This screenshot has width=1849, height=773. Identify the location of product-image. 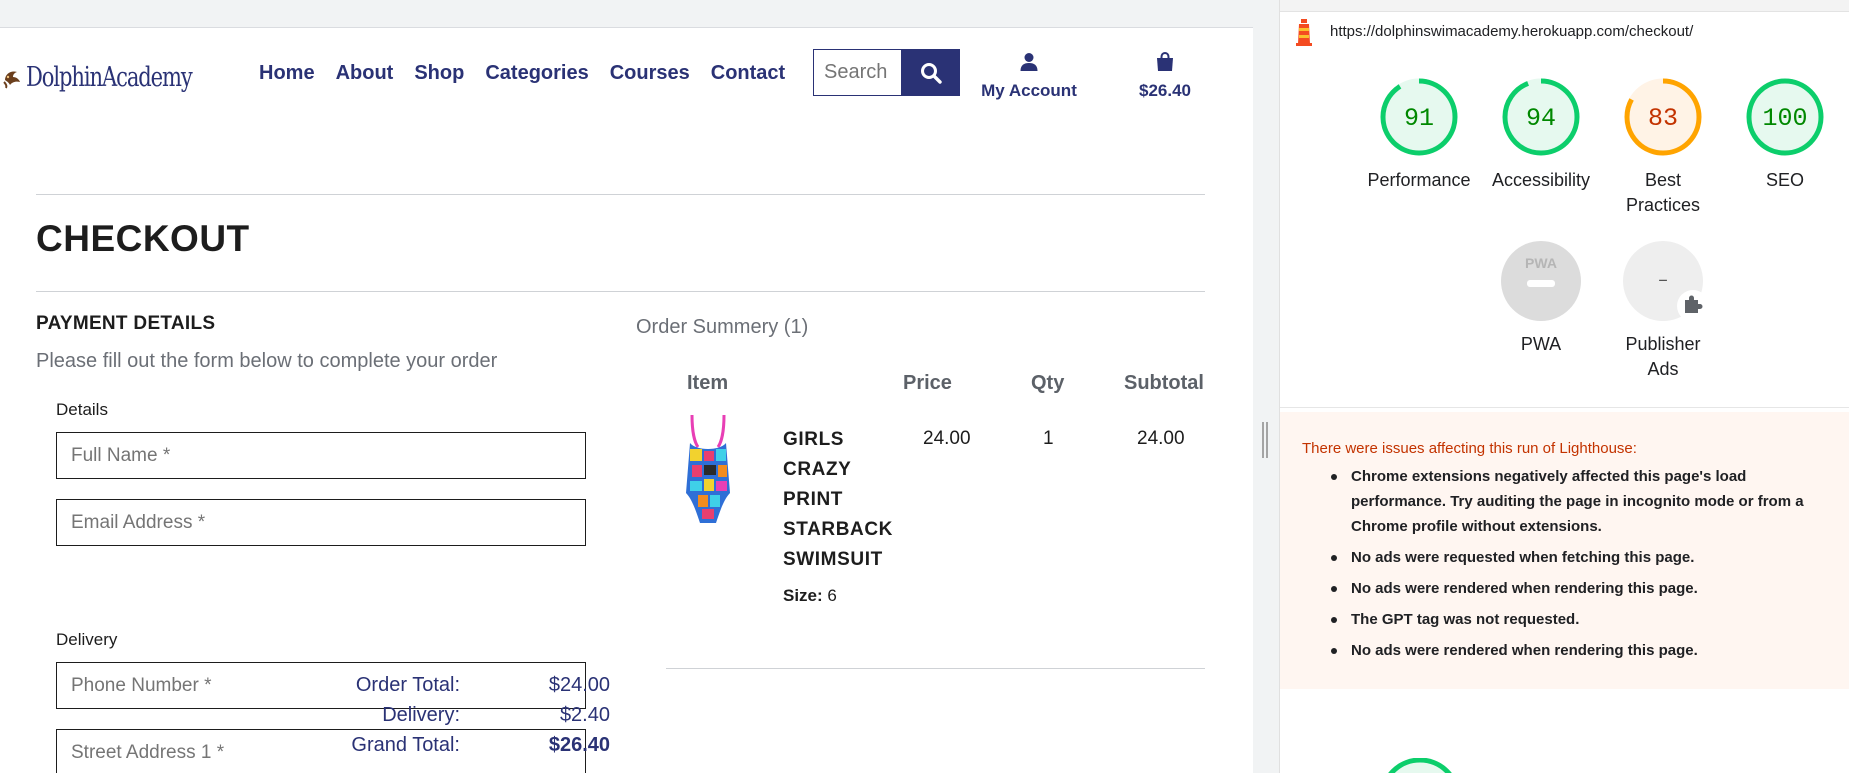
(707, 470).